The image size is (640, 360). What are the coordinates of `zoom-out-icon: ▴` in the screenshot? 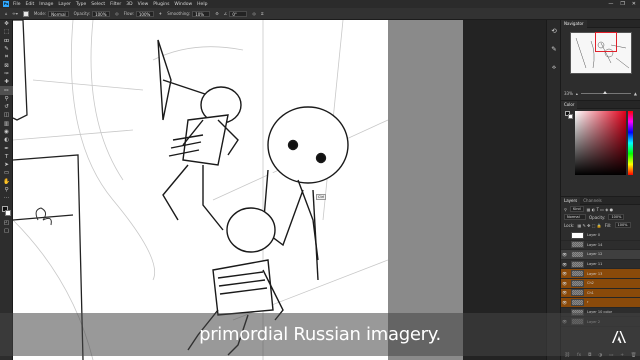 It's located at (577, 93).